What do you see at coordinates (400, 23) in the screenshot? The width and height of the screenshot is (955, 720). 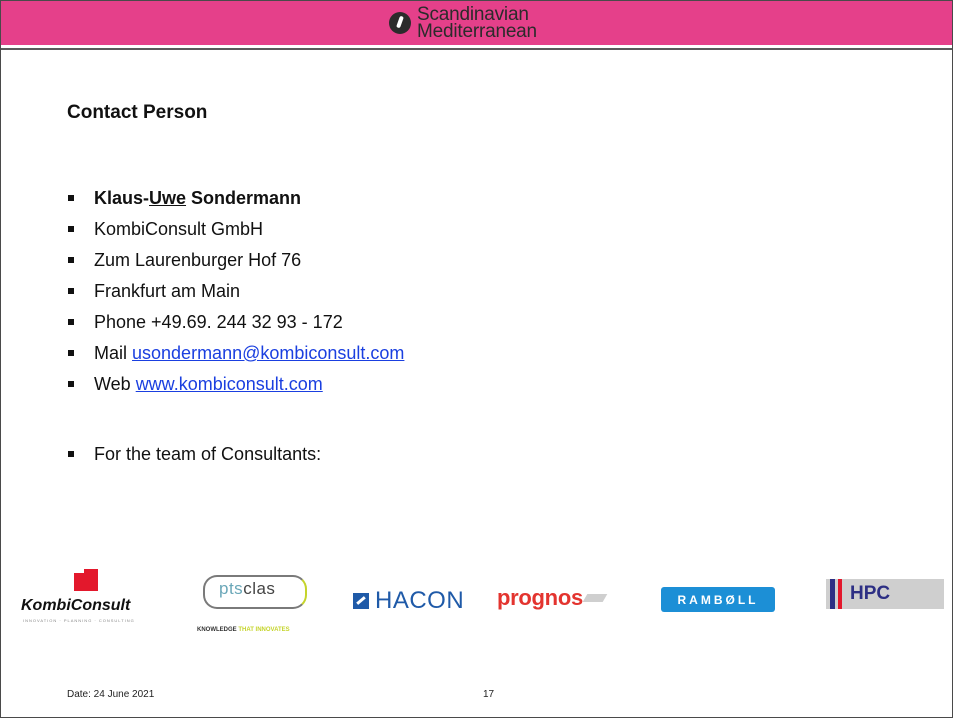 I see `corridor-logo-icon` at bounding box center [400, 23].